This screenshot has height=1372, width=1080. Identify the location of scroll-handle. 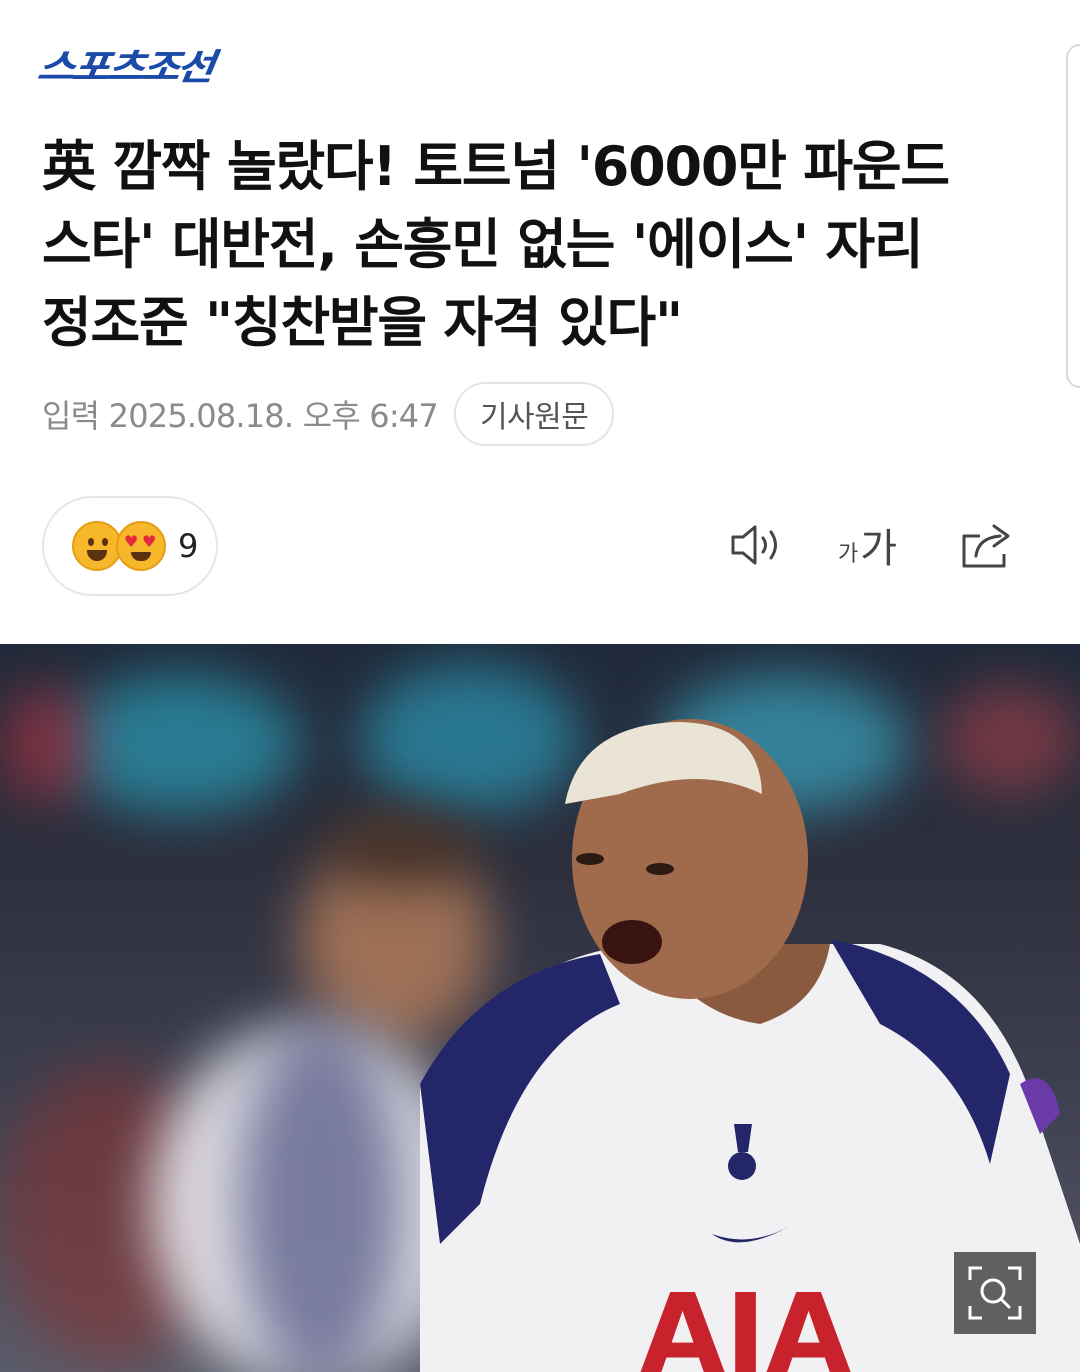
(1073, 216).